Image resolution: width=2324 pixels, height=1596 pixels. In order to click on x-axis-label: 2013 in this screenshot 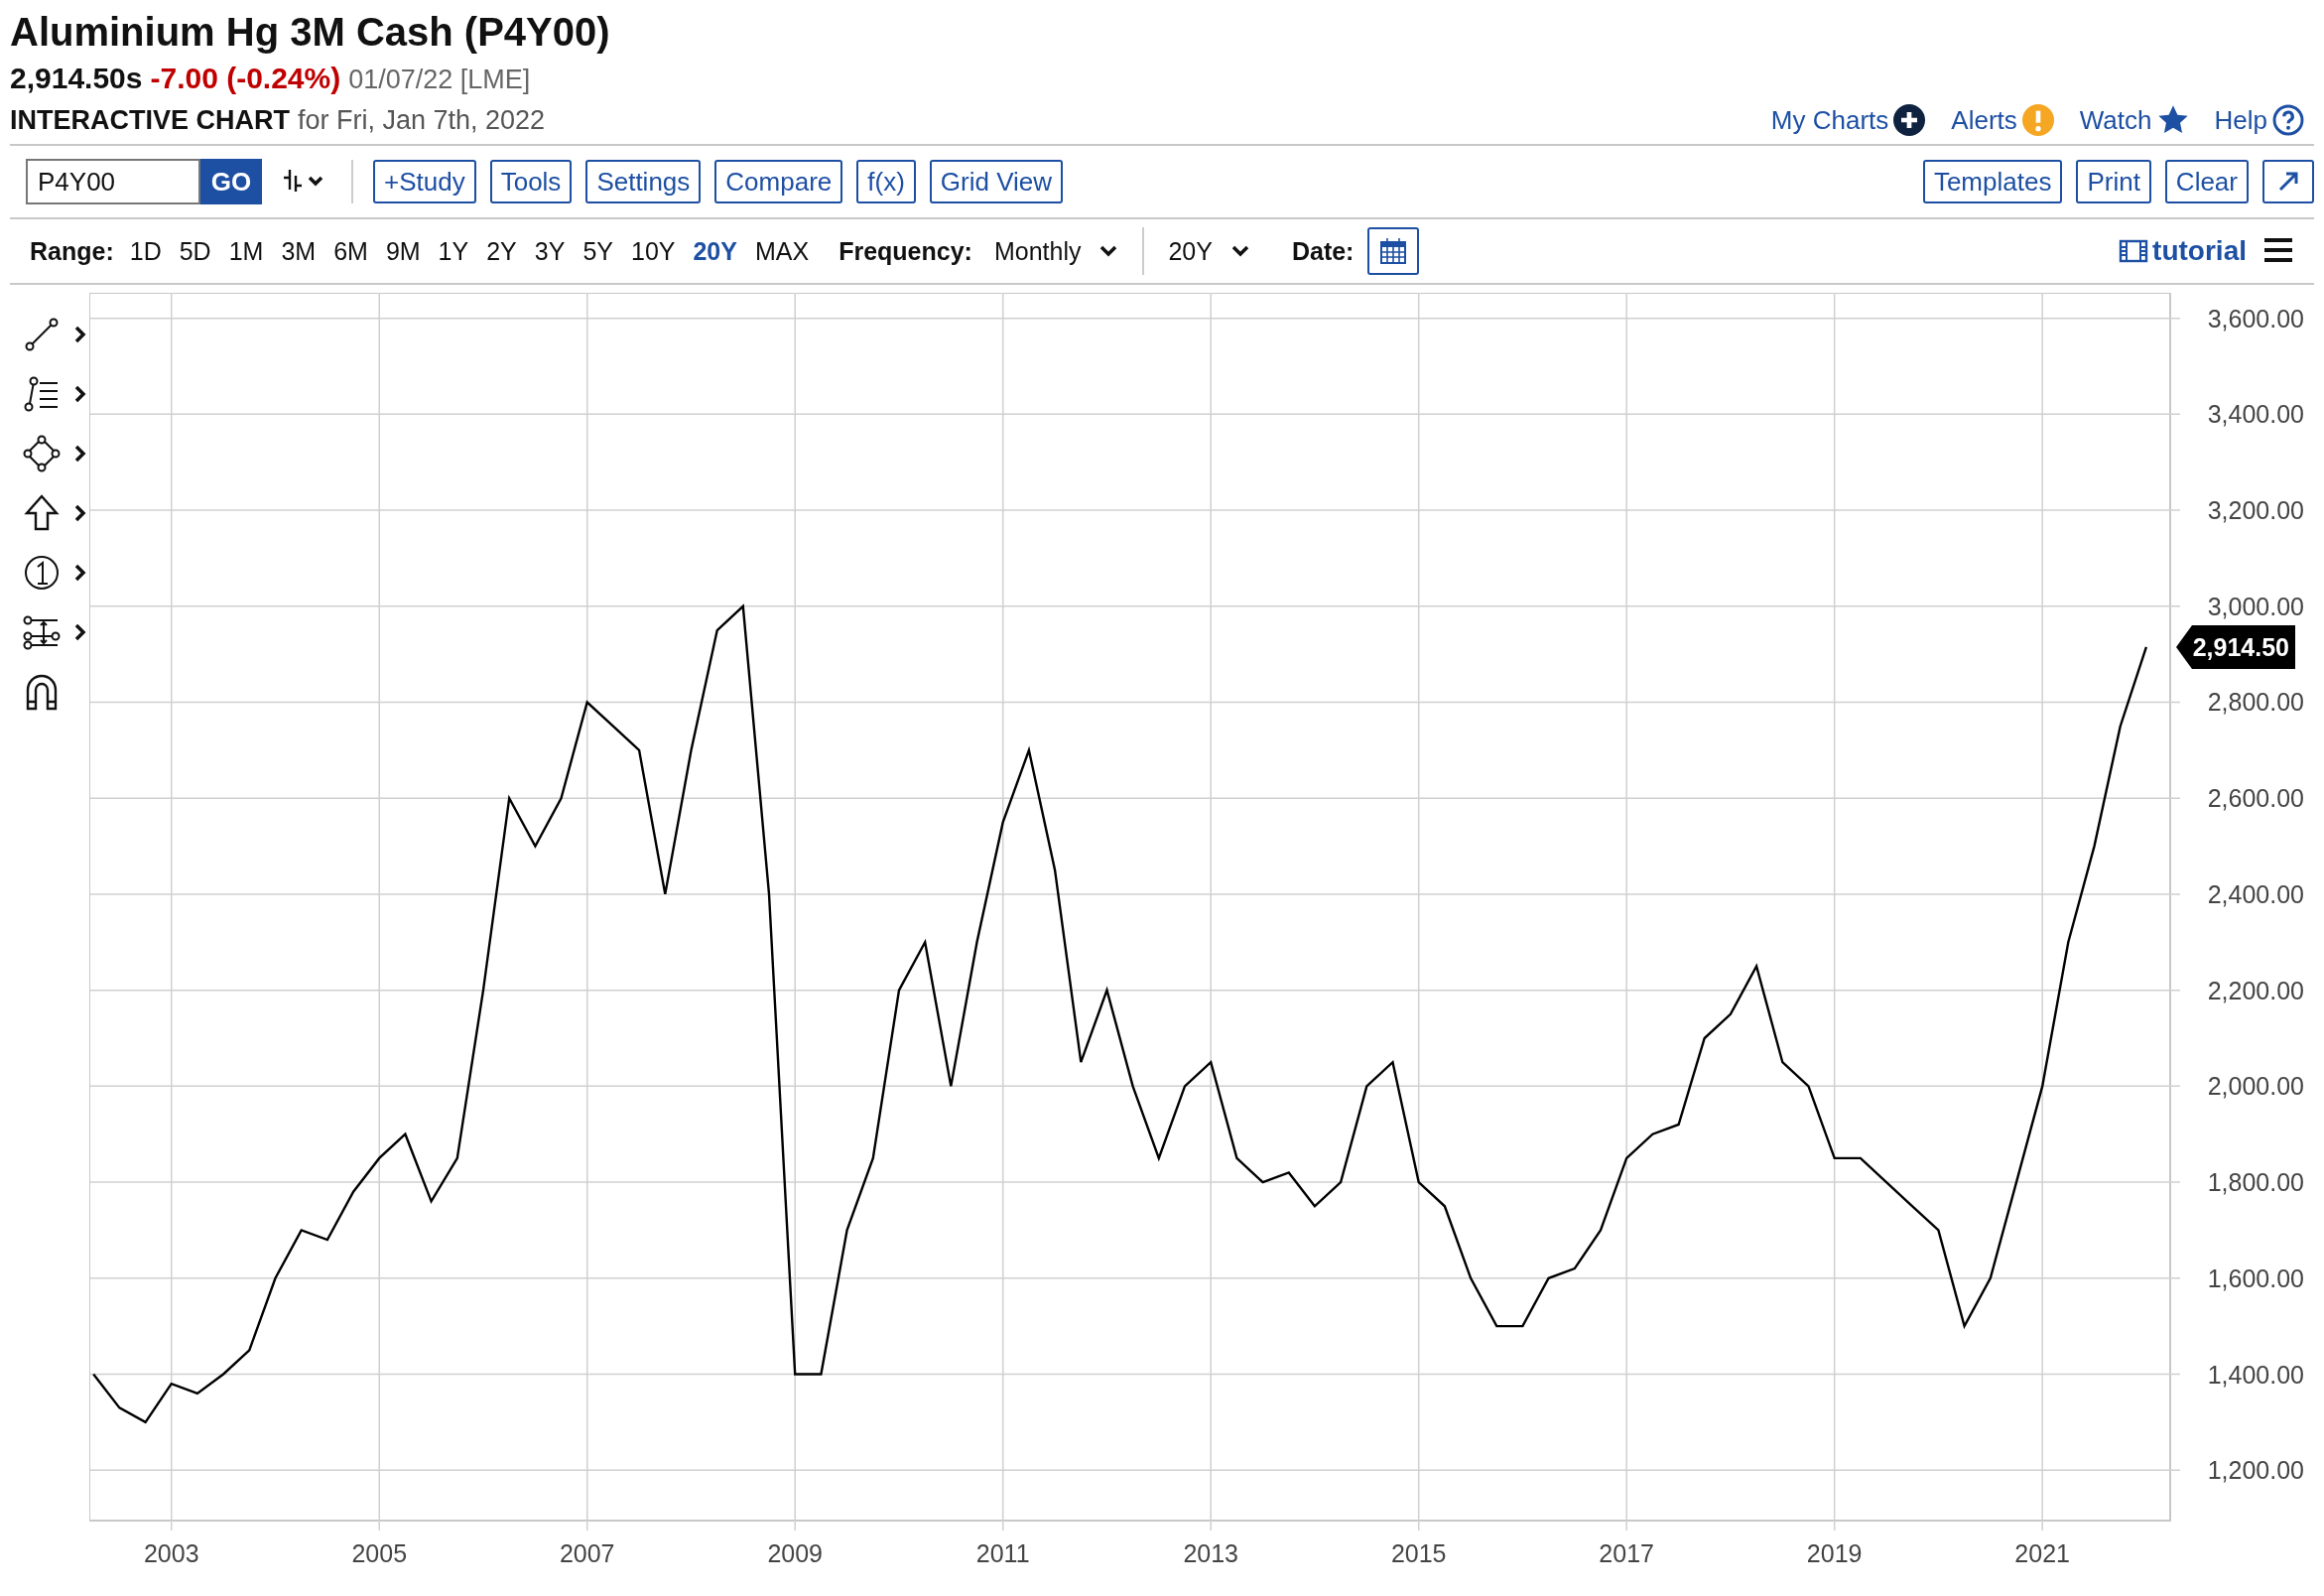, I will do `click(1210, 1553)`.